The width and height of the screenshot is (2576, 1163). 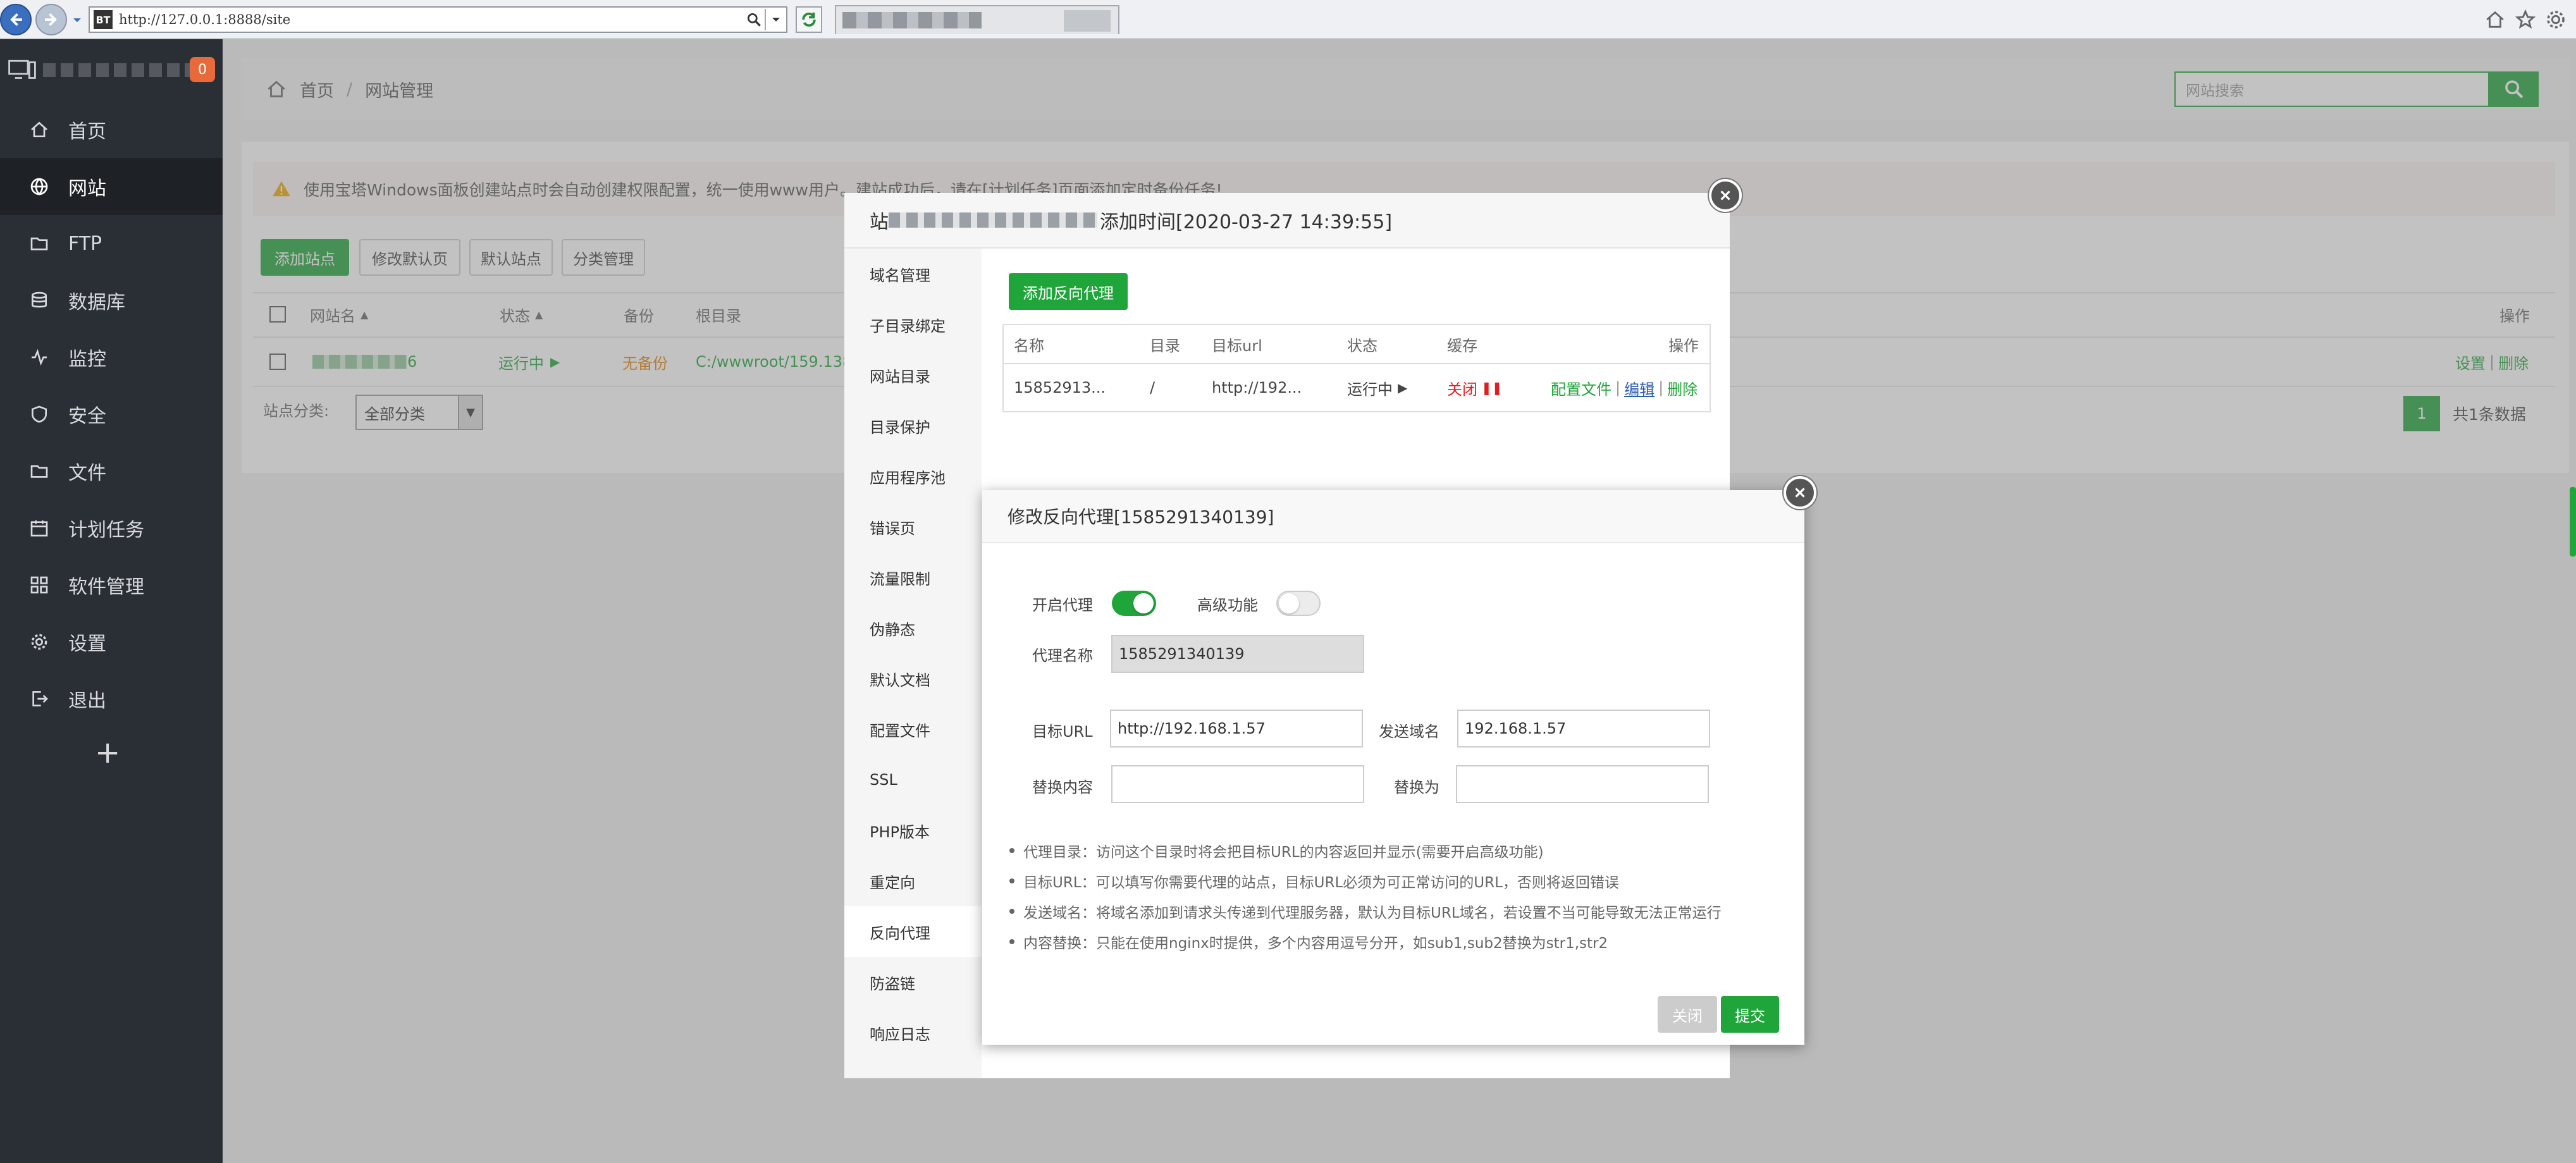 What do you see at coordinates (87, 473) in the screenshot?
I see `sidebar-item-label: 文件` at bounding box center [87, 473].